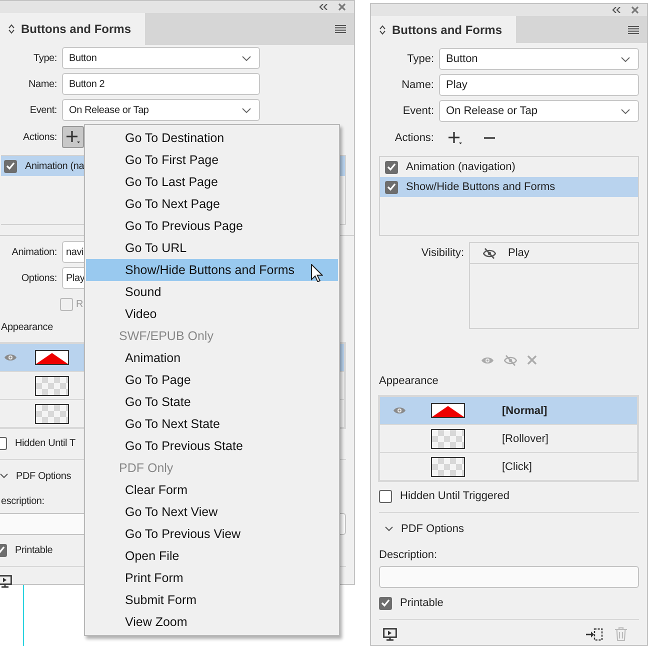 The width and height of the screenshot is (651, 646). I want to click on text-field: Play, so click(539, 85).